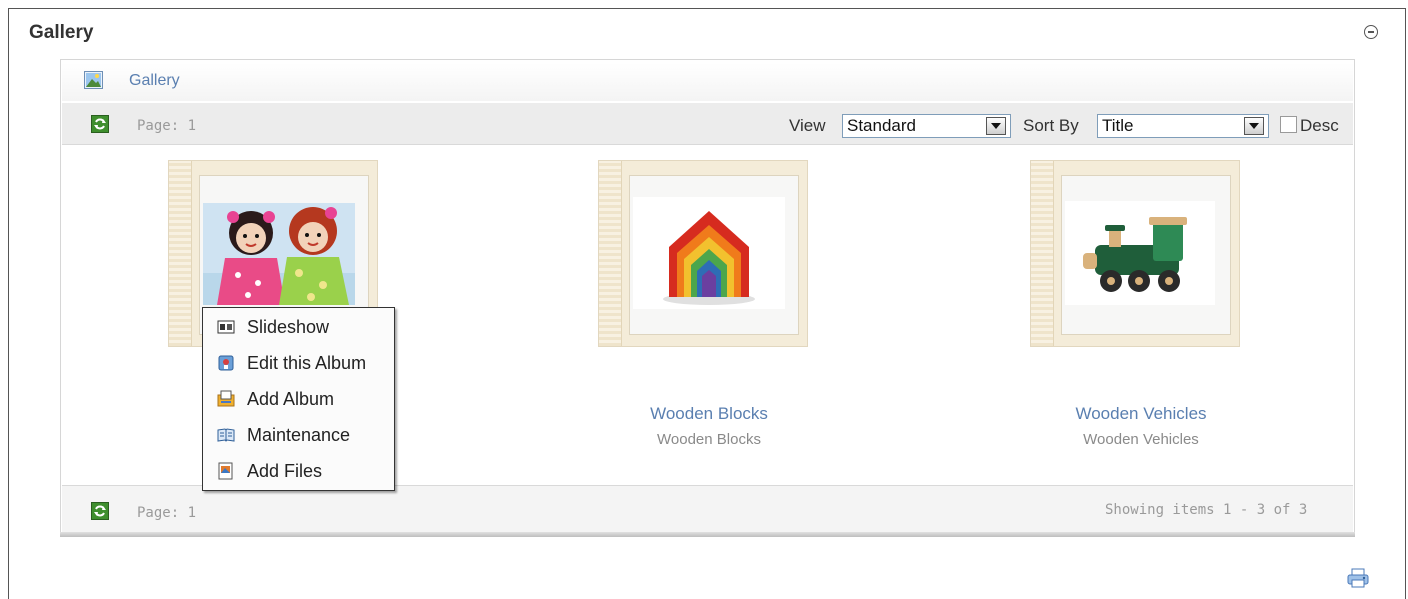 This screenshot has height=599, width=1408. I want to click on sort-label: Sort By, so click(1051, 125).